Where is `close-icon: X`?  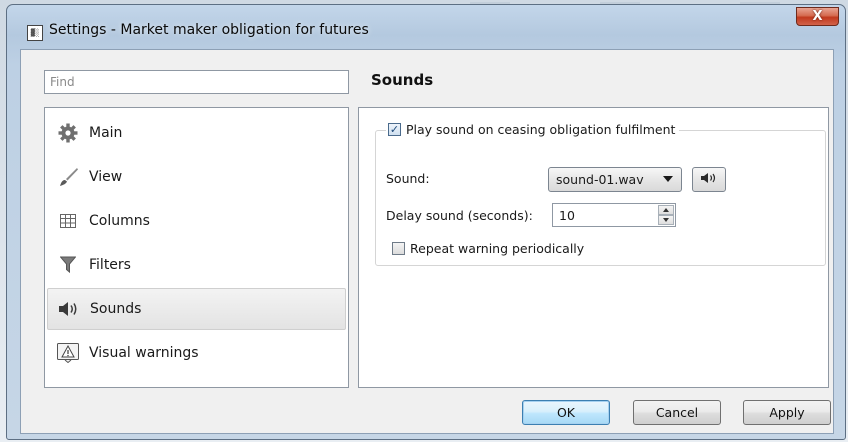 close-icon: X is located at coordinates (817, 16).